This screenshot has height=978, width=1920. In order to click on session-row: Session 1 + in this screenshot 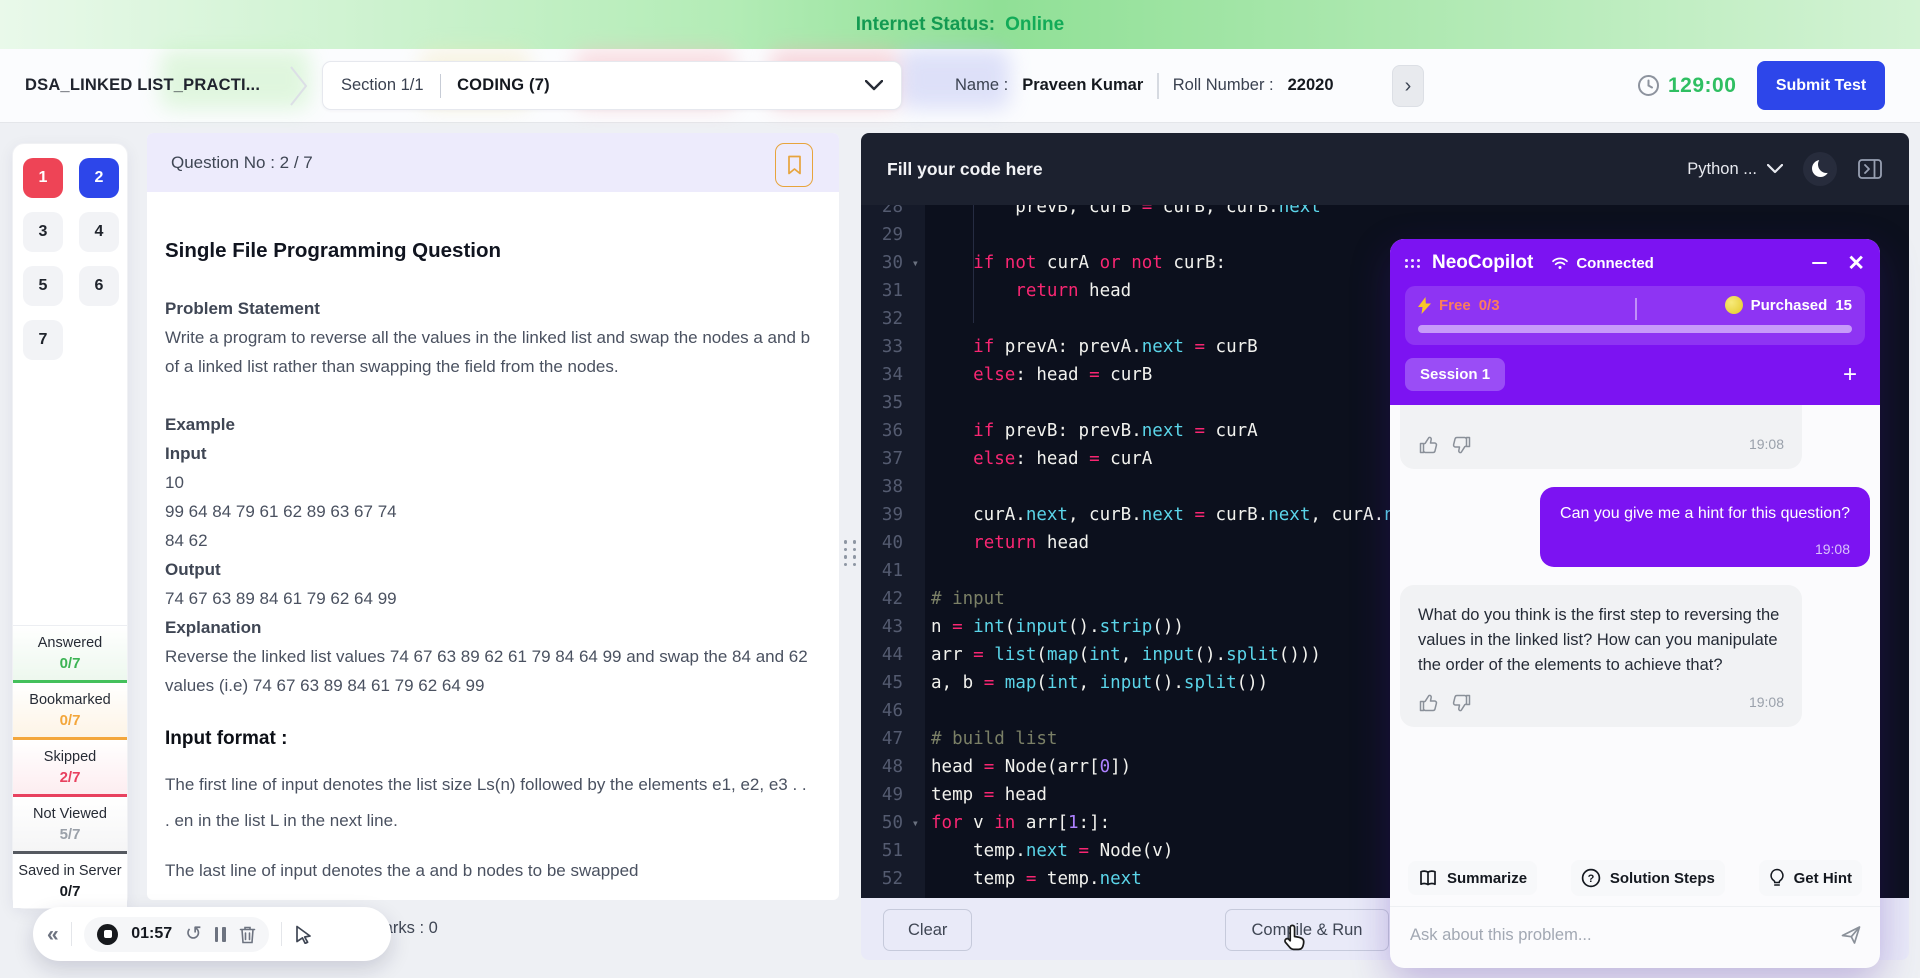, I will do `click(1635, 374)`.